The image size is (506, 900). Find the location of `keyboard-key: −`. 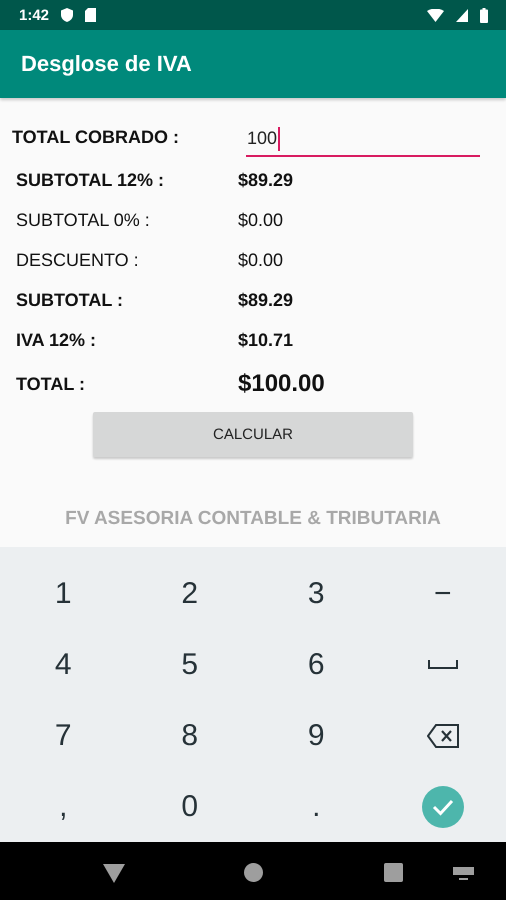

keyboard-key: − is located at coordinates (443, 593).